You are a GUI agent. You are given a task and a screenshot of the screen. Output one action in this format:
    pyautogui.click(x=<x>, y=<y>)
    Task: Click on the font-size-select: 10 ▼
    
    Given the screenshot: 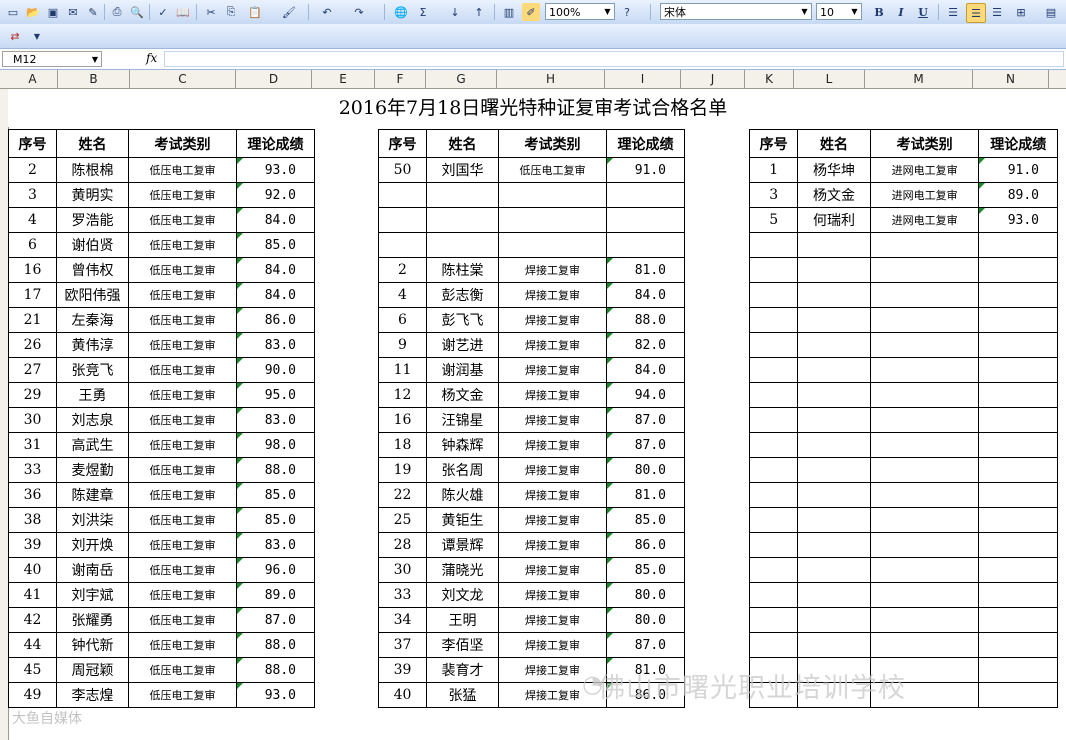 What is the action you would take?
    pyautogui.click(x=839, y=11)
    